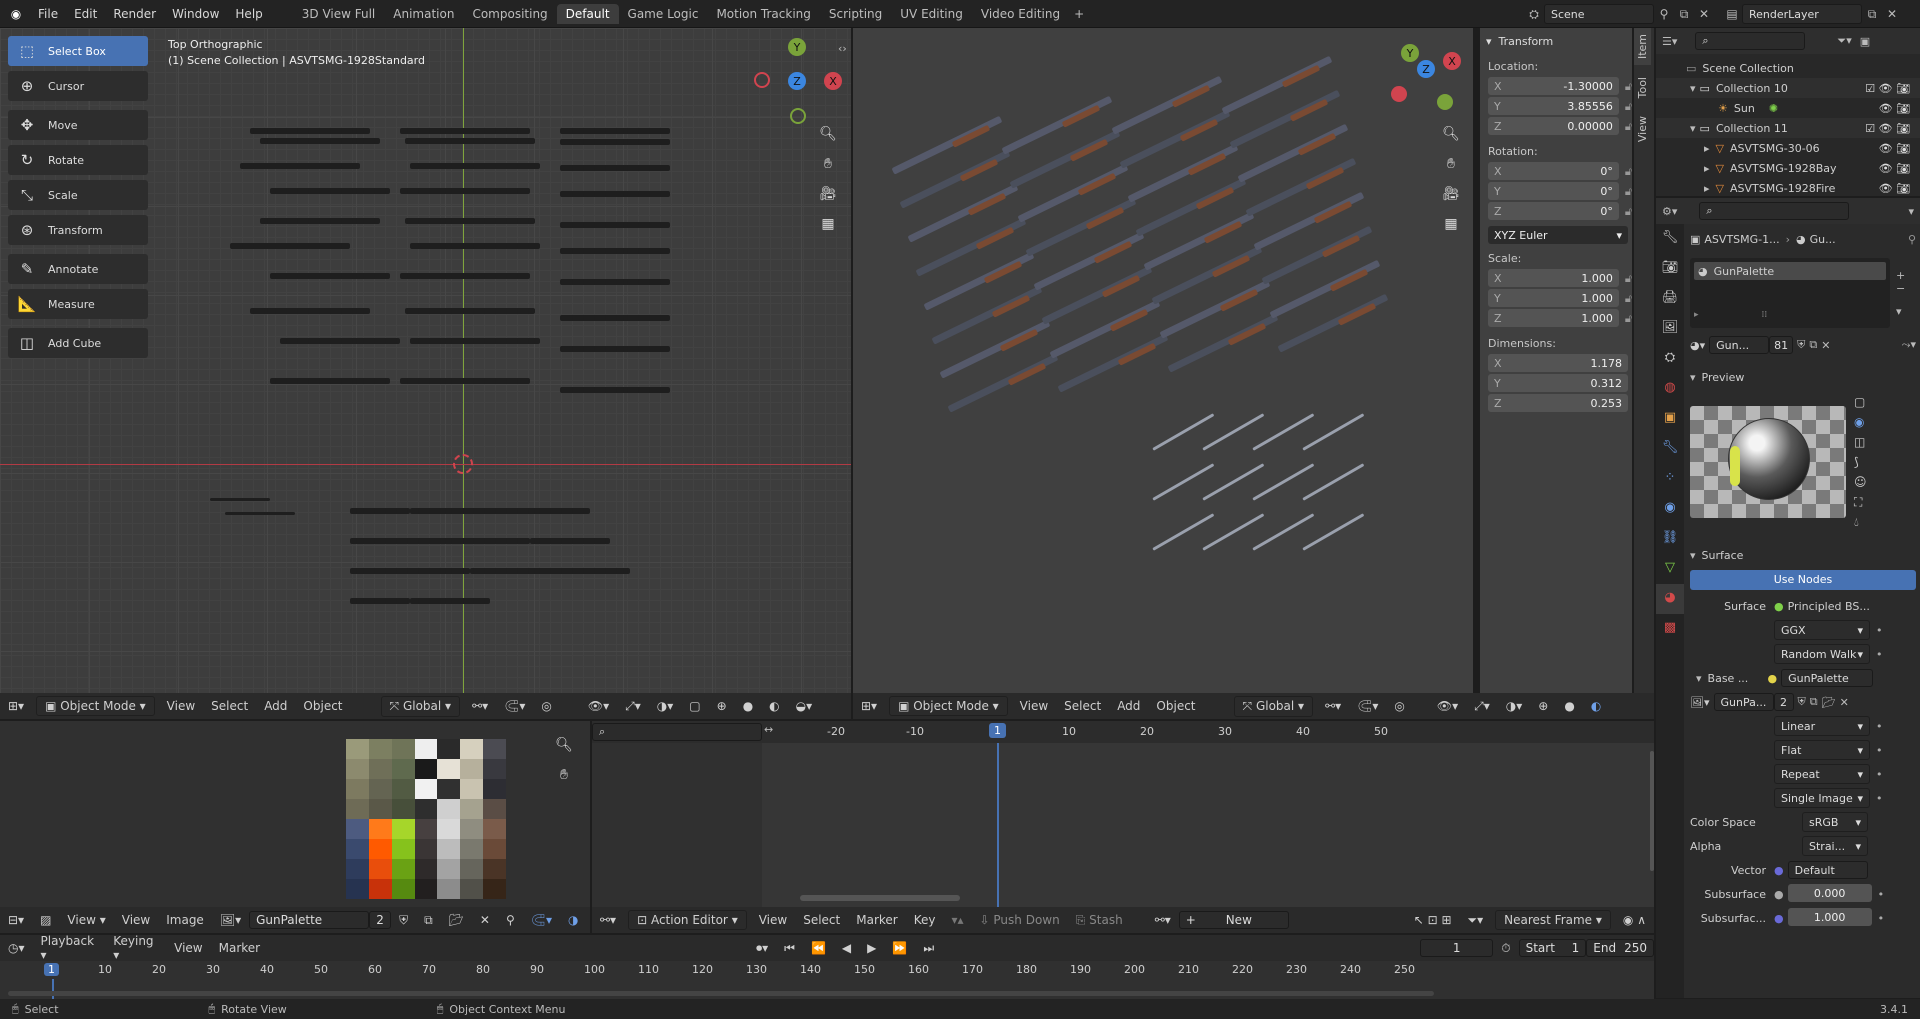 This screenshot has width=1920, height=1019. What do you see at coordinates (86, 920) in the screenshot?
I see `menu-view-dropdown: View ▾` at bounding box center [86, 920].